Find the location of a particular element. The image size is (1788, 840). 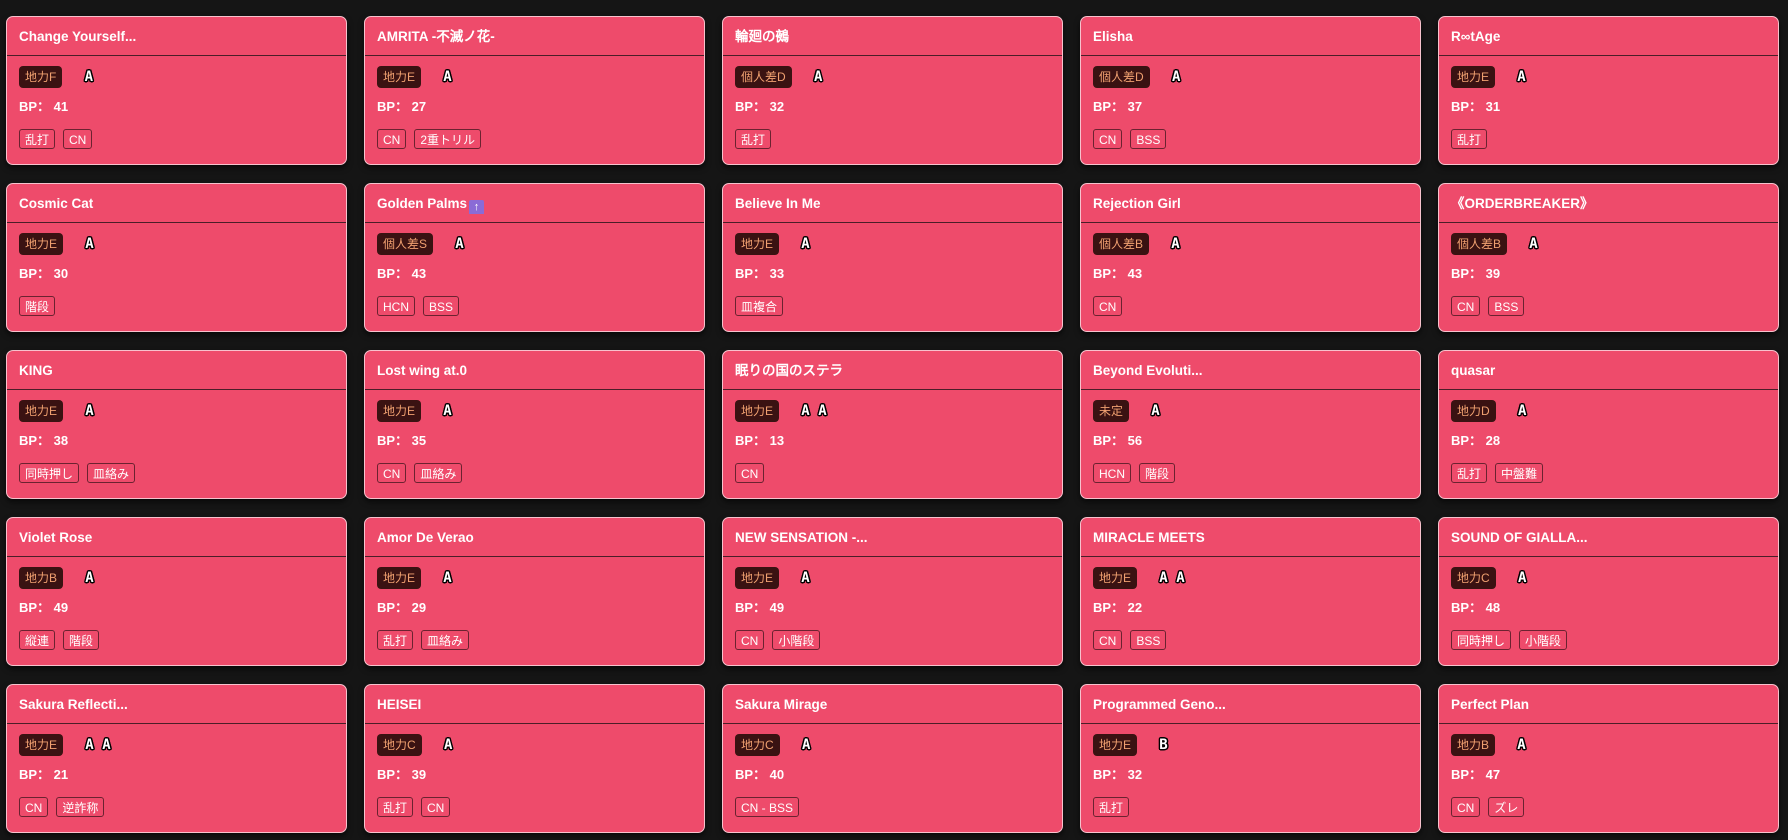

bp-count: BP： 13 is located at coordinates (759, 441).